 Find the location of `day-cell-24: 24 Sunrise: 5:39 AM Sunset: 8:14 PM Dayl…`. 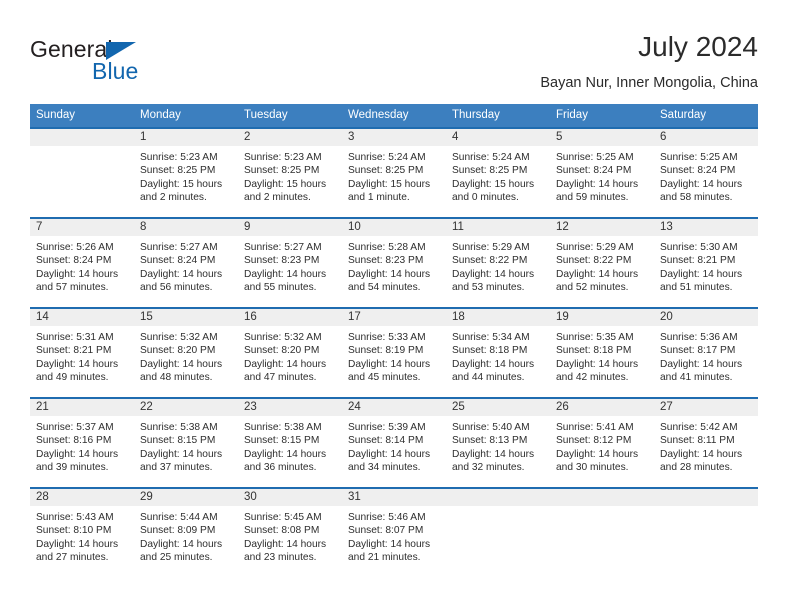

day-cell-24: 24 Sunrise: 5:39 AM Sunset: 8:14 PM Dayl… is located at coordinates (394, 443).